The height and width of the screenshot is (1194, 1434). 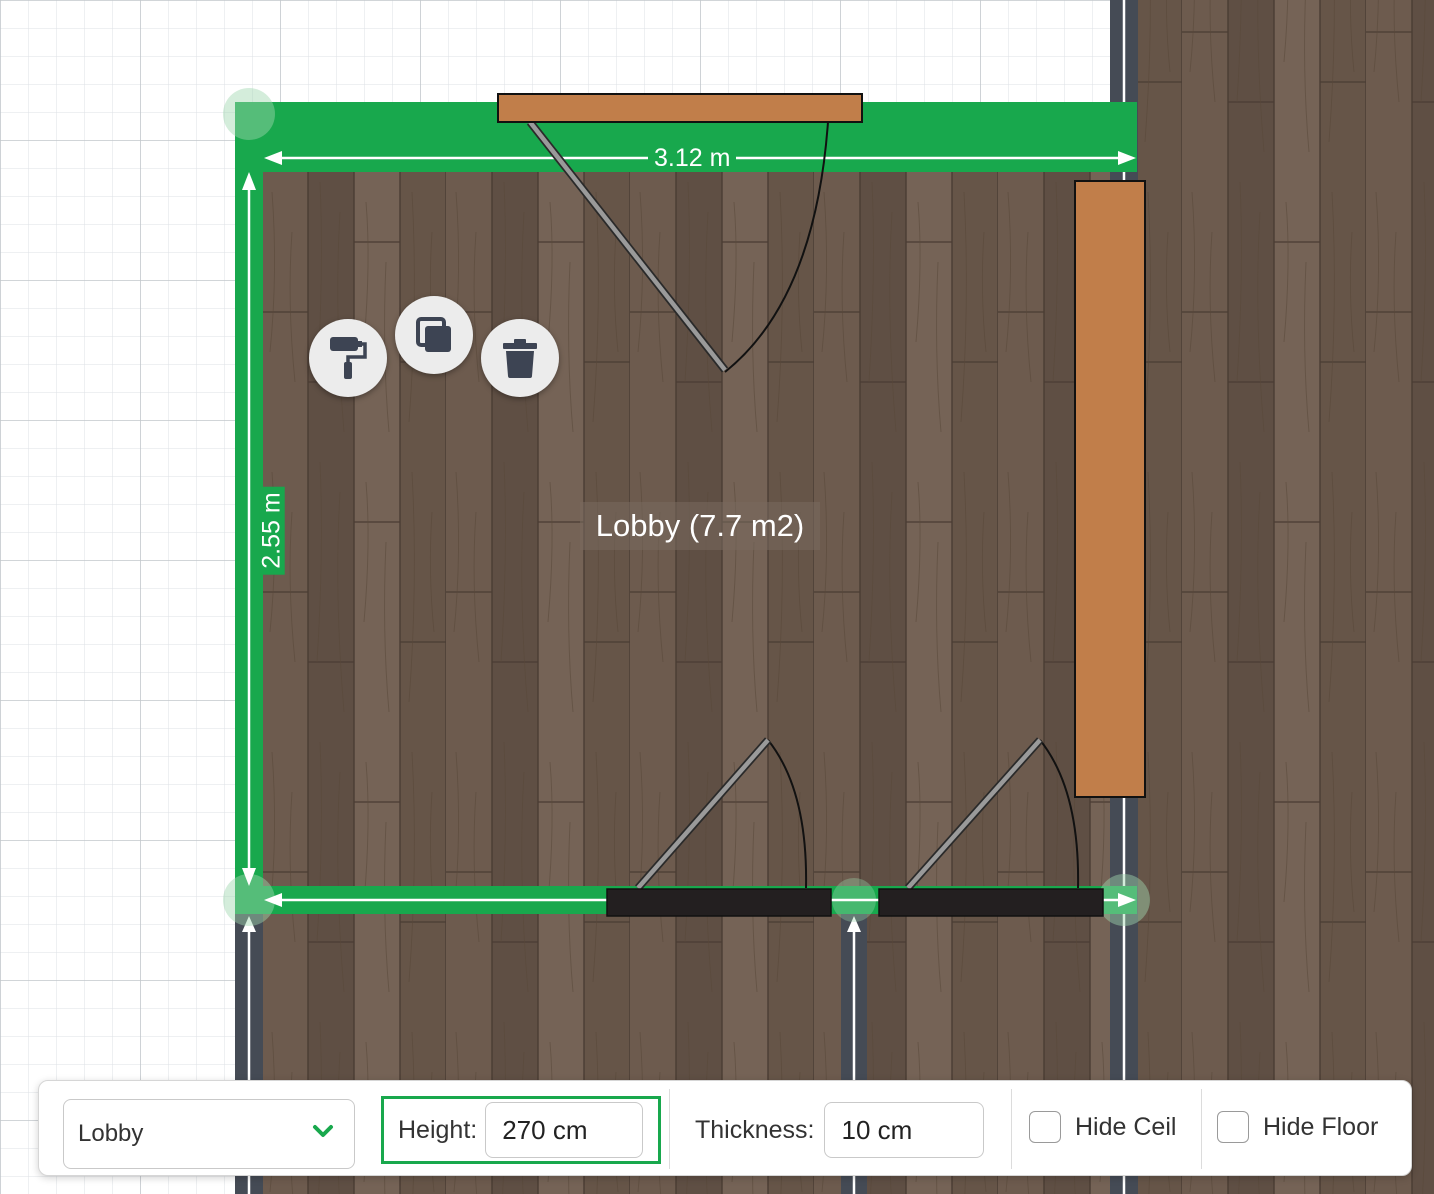 I want to click on hide-ceil-toggle: Hide Ceil, so click(x=1102, y=1127).